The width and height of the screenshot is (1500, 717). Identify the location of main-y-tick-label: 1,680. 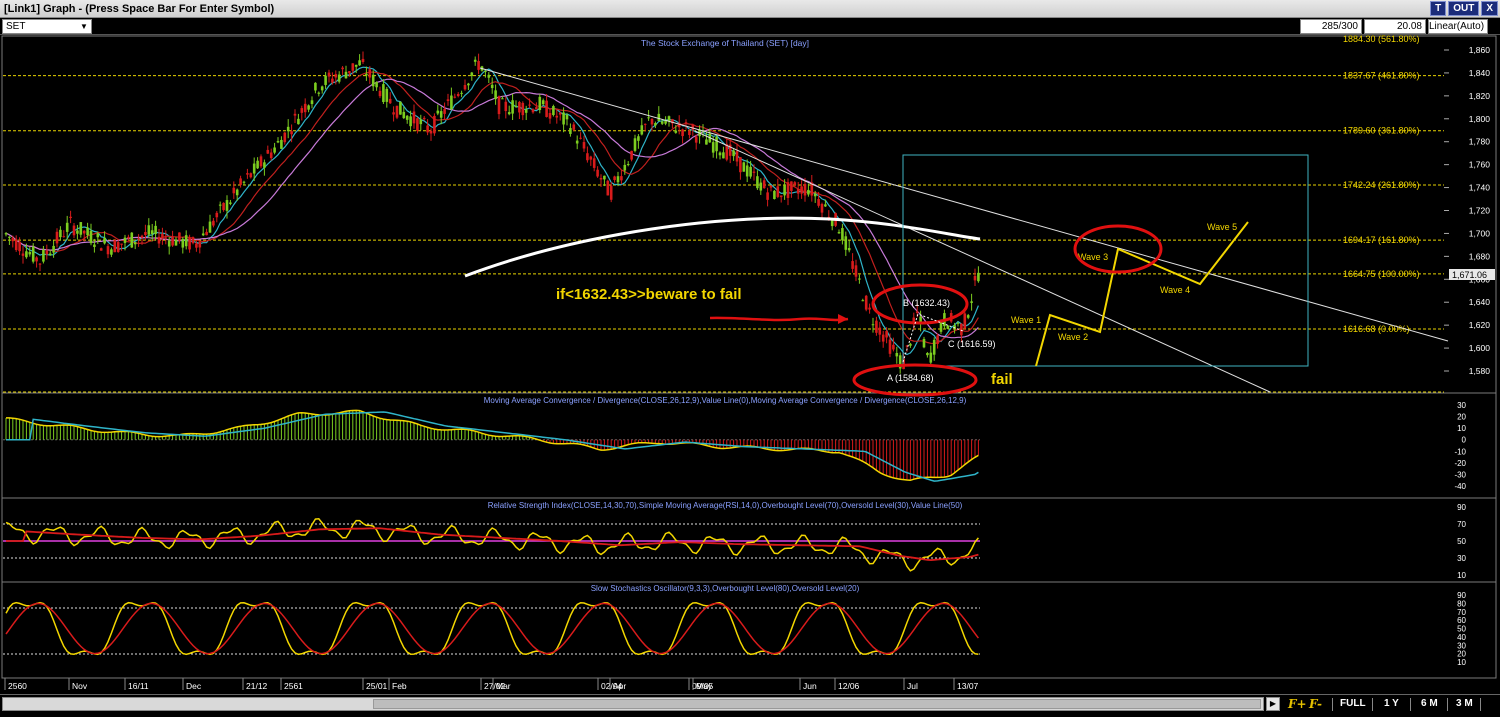
(1480, 256).